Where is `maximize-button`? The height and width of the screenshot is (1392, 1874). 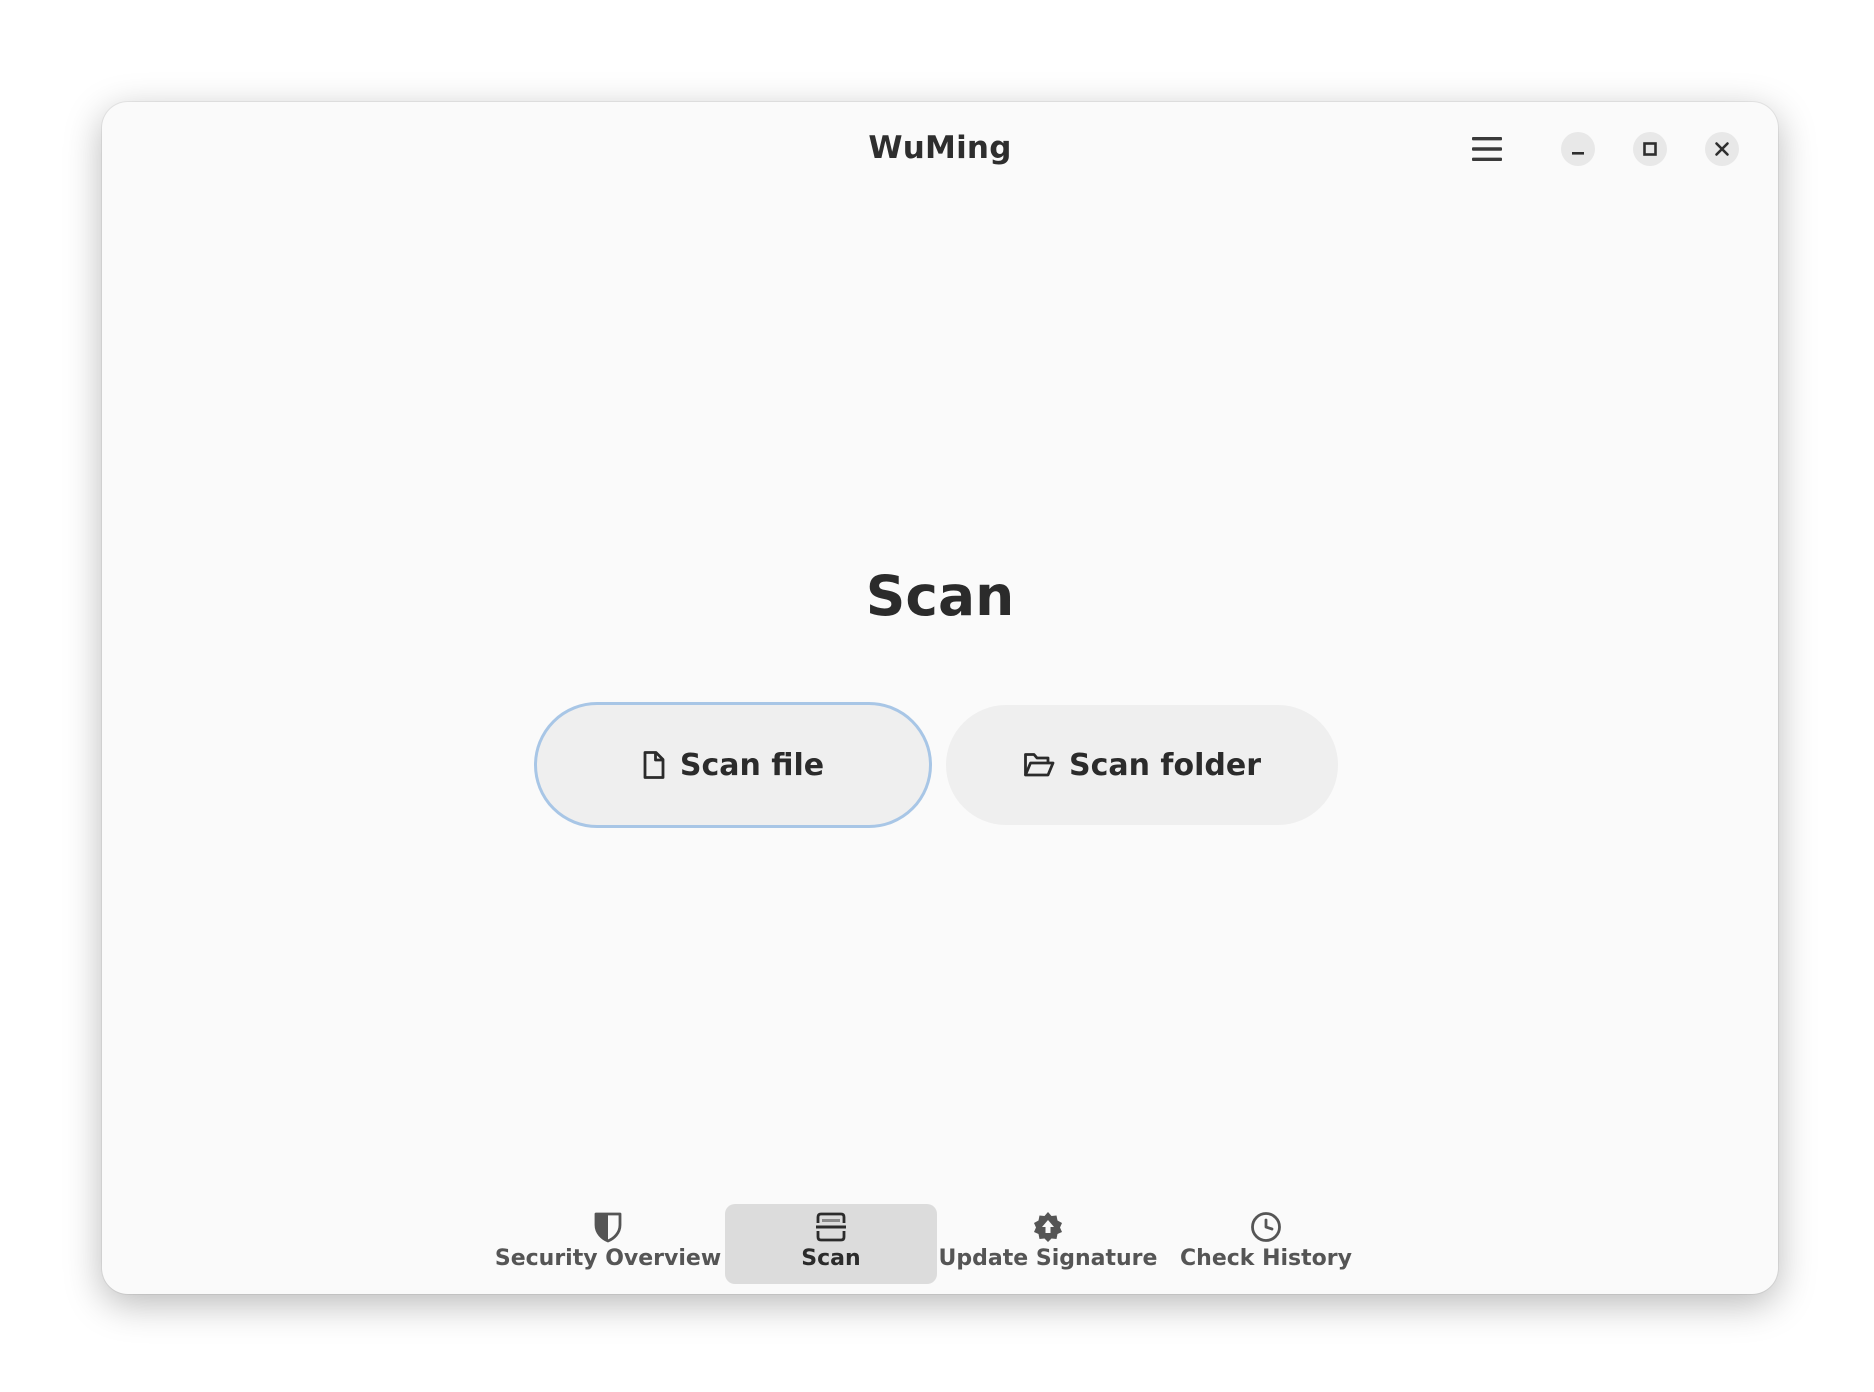
maximize-button is located at coordinates (1650, 149).